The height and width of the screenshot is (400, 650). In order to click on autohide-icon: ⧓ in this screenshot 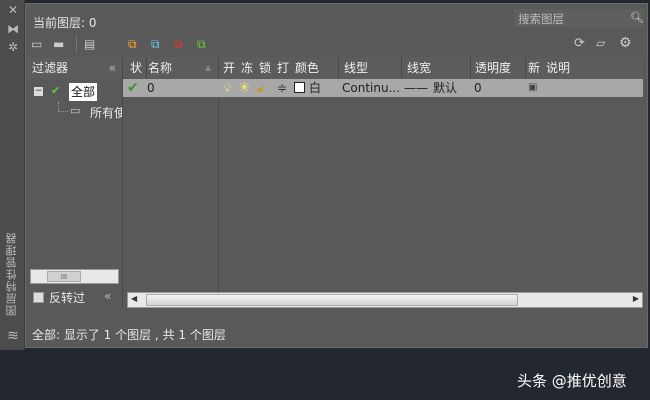, I will do `click(13, 29)`.